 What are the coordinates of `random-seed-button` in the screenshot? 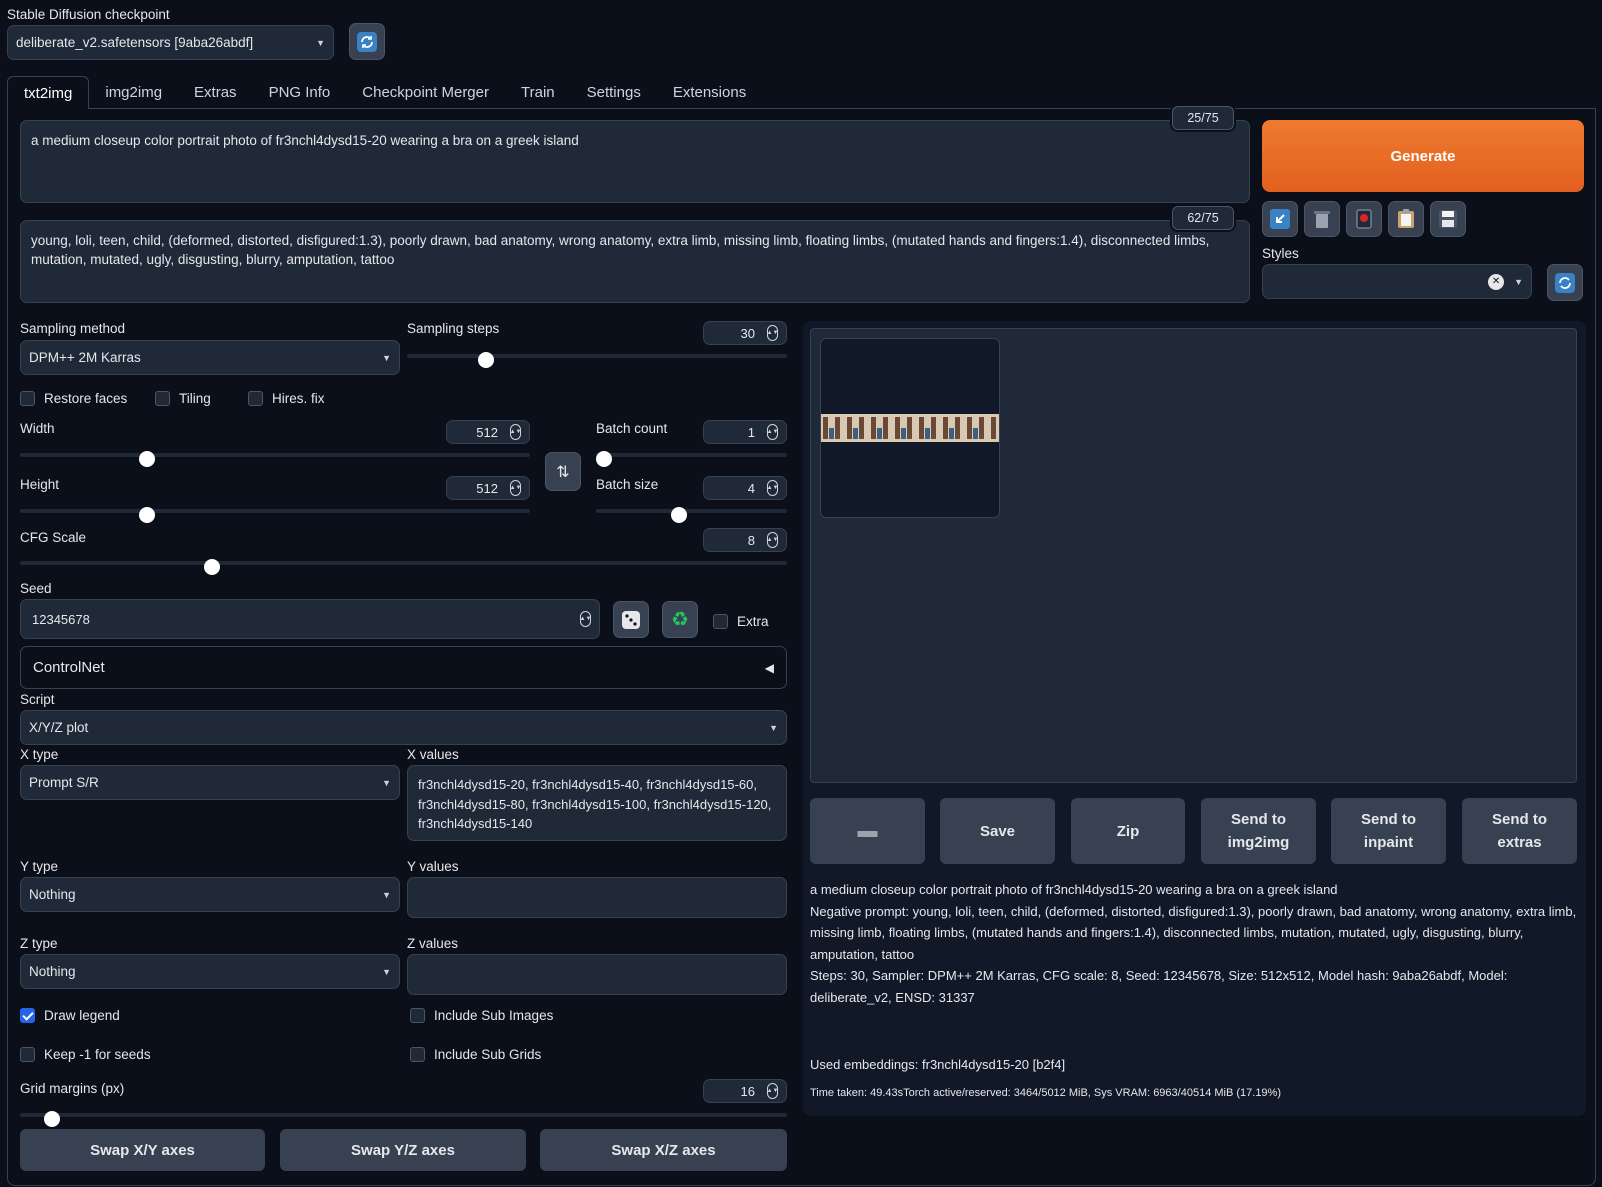 It's located at (631, 619).